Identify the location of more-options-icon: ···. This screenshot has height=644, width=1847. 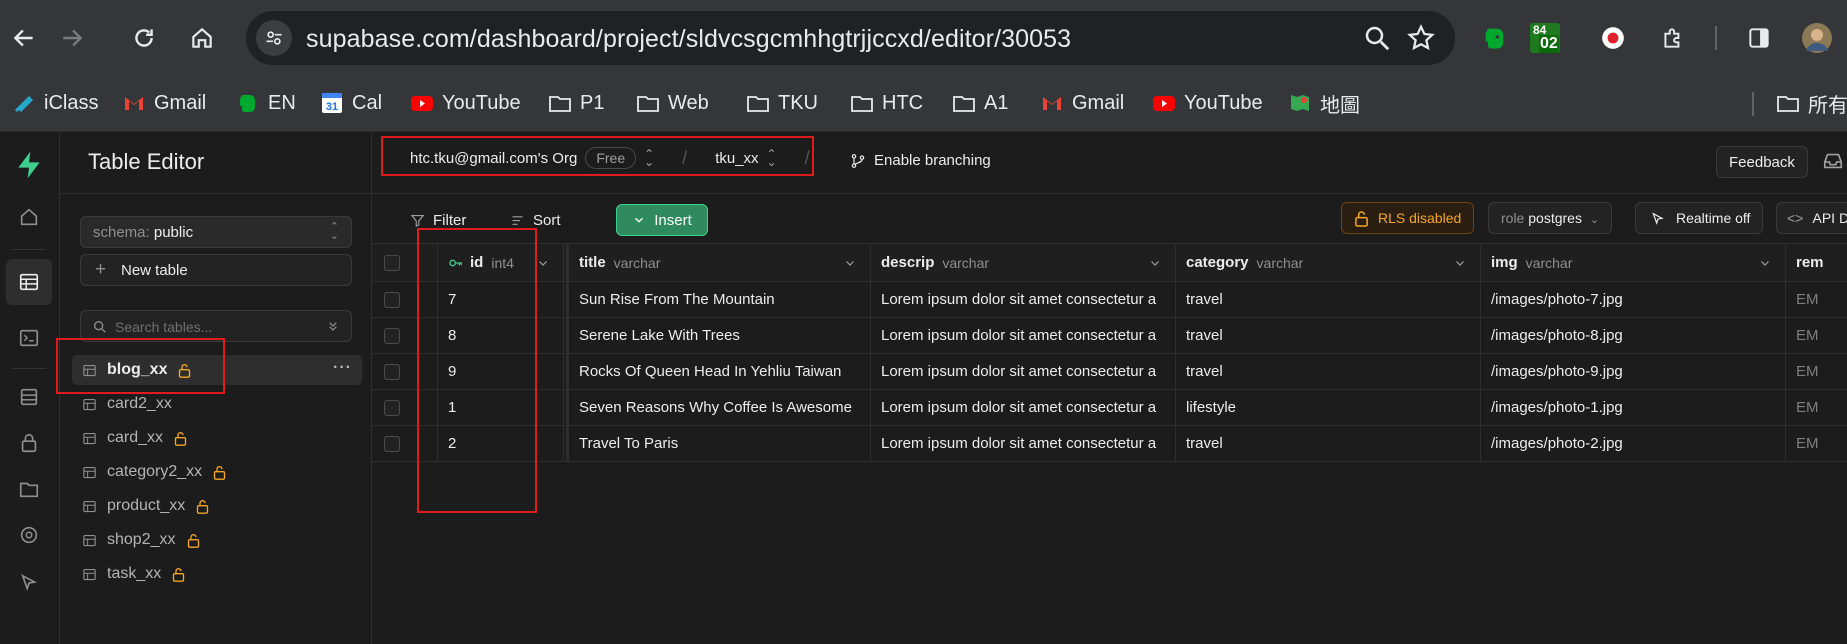
(342, 368).